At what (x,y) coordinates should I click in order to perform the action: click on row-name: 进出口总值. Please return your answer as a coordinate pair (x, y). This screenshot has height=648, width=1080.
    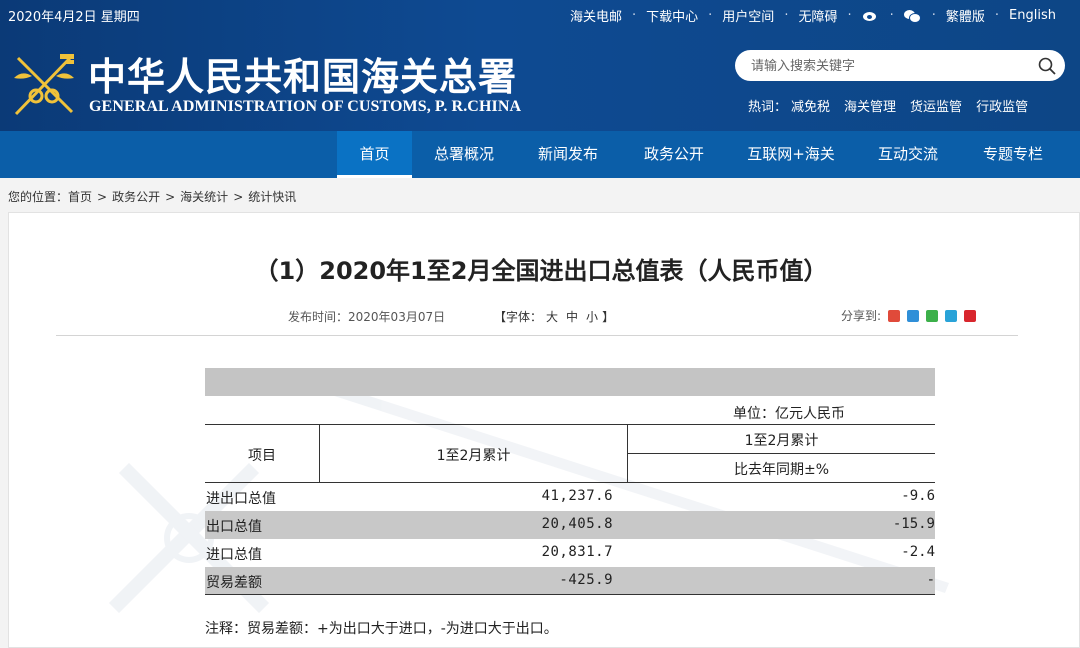
    Looking at the image, I should click on (241, 499).